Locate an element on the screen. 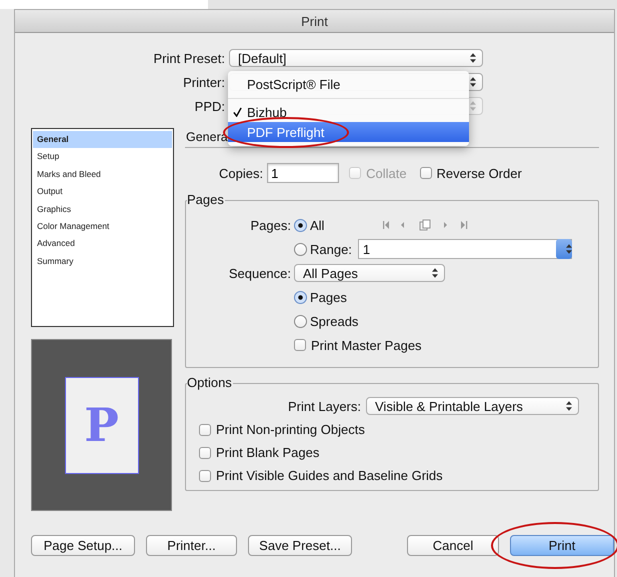 The height and width of the screenshot is (577, 617). checkbox-label: Print Visible Guides and Baseline Grids is located at coordinates (329, 475).